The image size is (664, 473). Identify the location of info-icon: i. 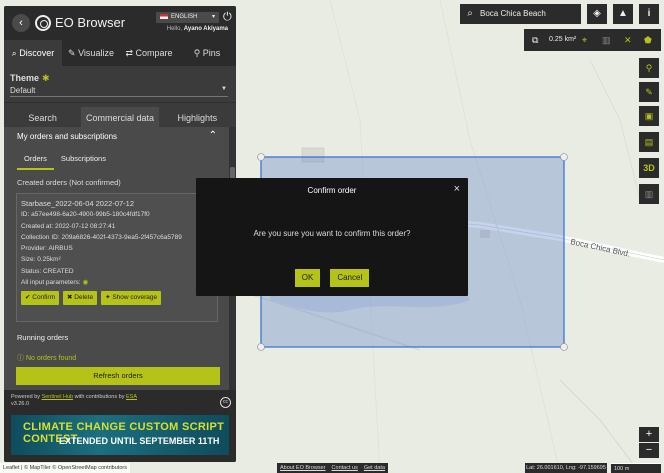
(649, 13).